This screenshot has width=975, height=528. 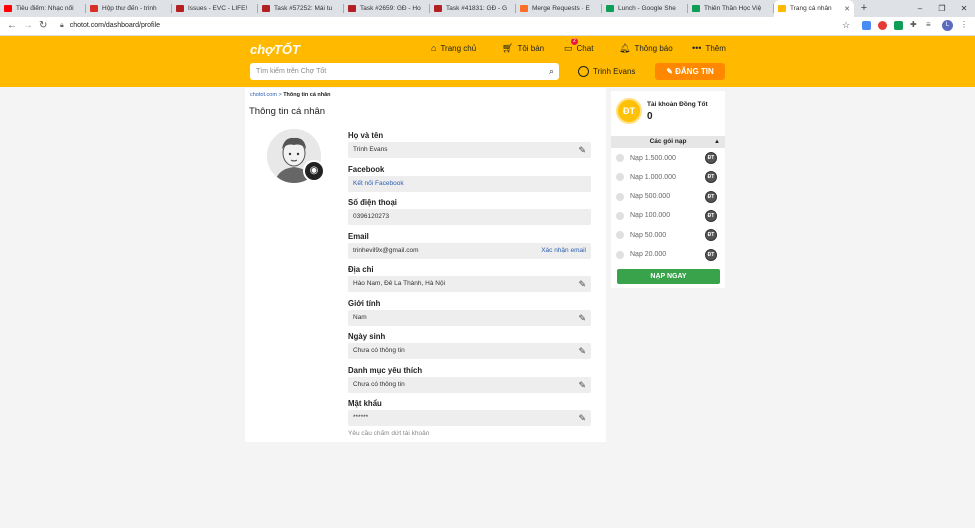 I want to click on top-up-package-option: Nạp 500.000 ĐT, so click(x=668, y=197).